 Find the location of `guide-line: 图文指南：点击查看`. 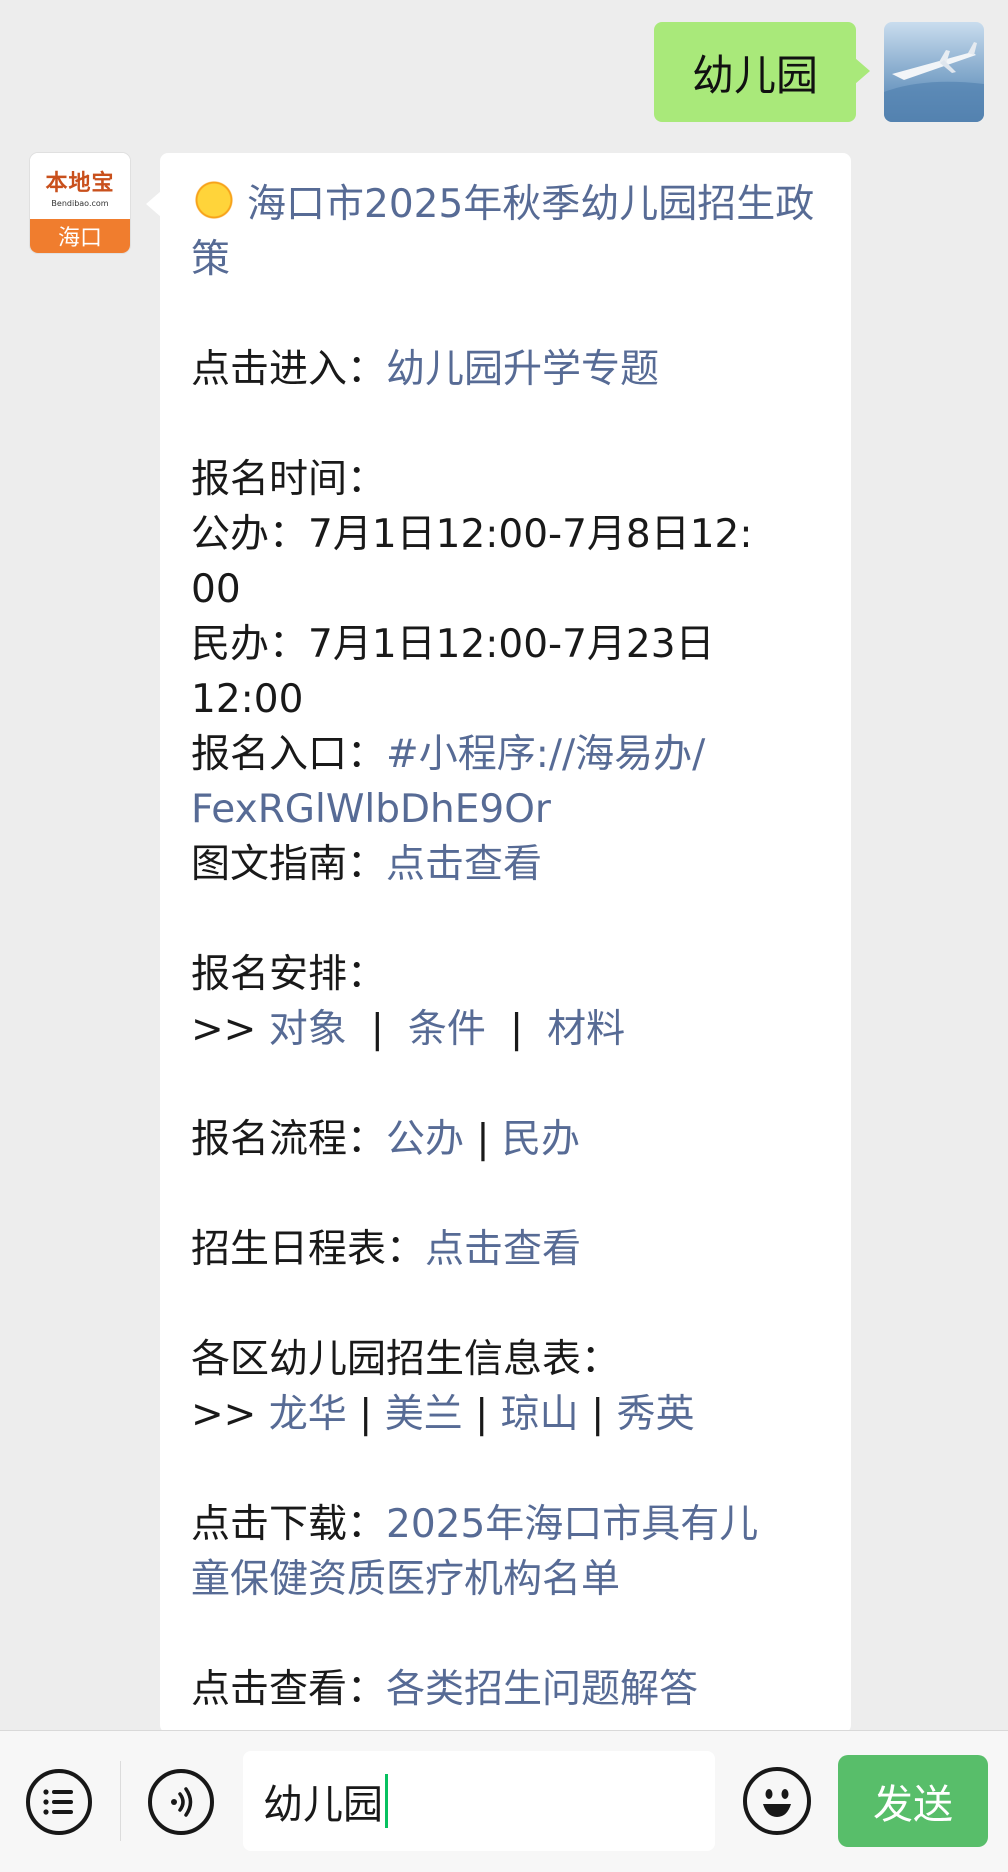

guide-line: 图文指南：点击查看 is located at coordinates (506, 864).